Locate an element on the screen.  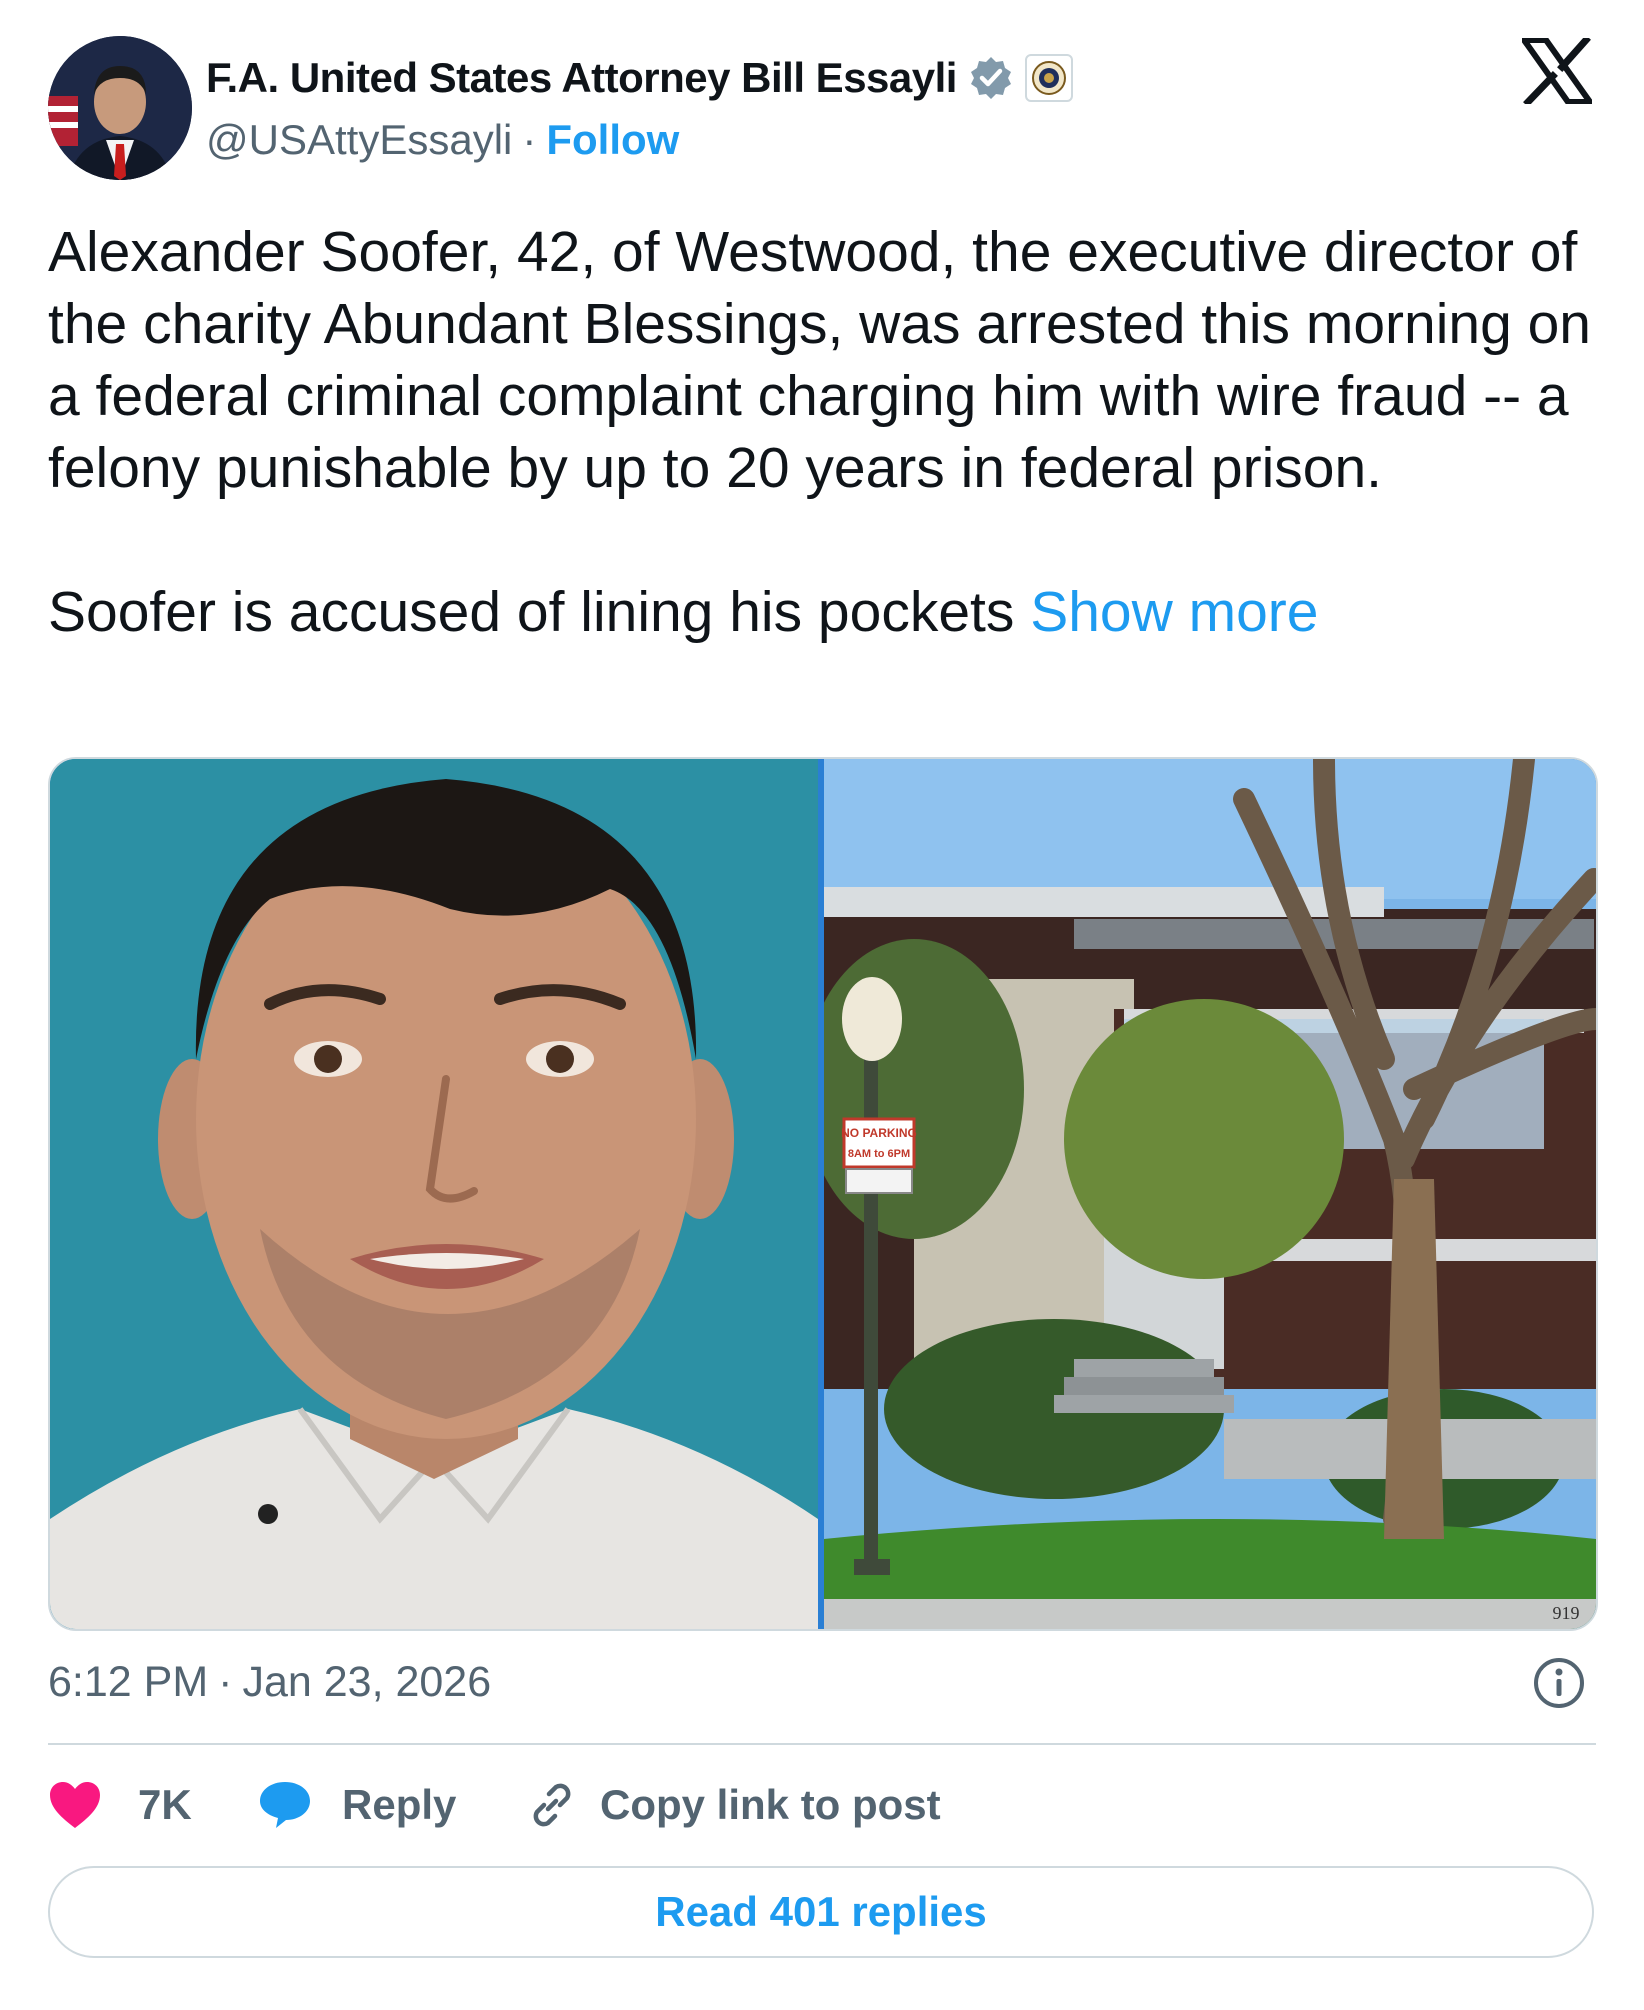
author-handle-row: @USAttyEssayli · Follow is located at coordinates (442, 140).